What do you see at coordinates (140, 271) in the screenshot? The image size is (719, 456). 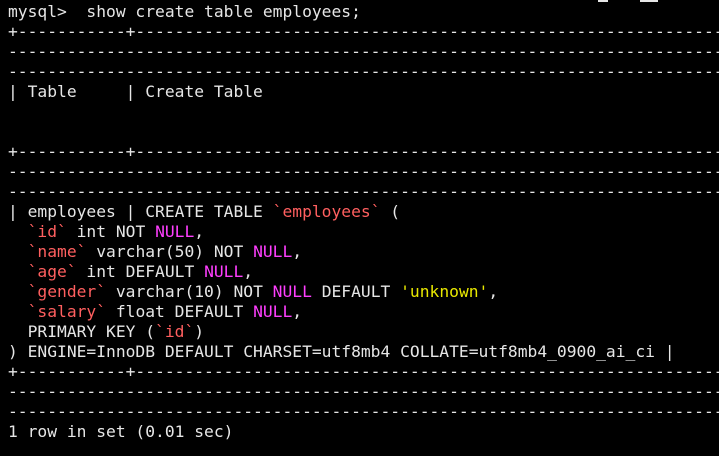 I see `sql-text: int DEFAULT` at bounding box center [140, 271].